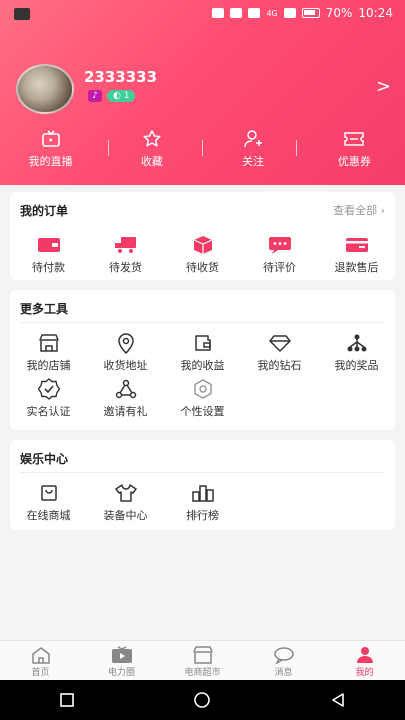 The image size is (405, 720). I want to click on entertainment-title: 娱乐中心, so click(44, 459).